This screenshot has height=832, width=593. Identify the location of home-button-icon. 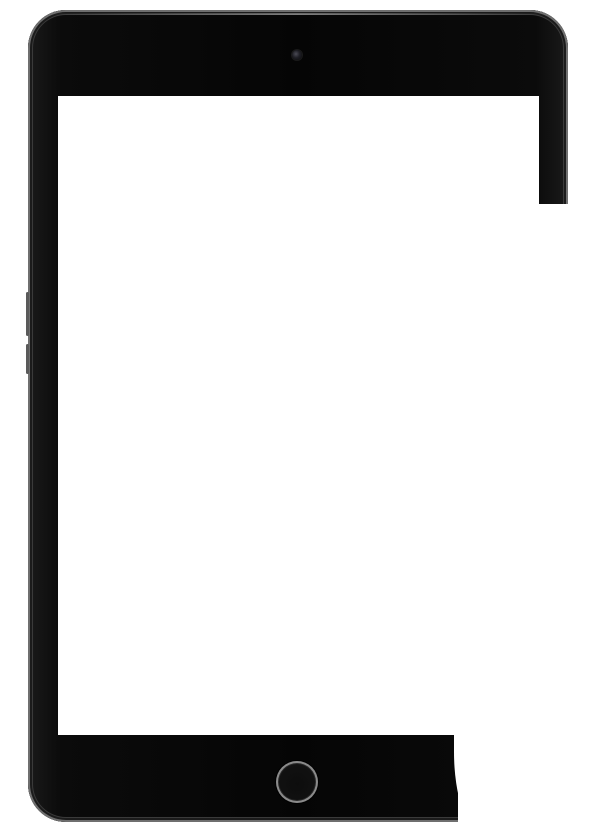
(297, 782).